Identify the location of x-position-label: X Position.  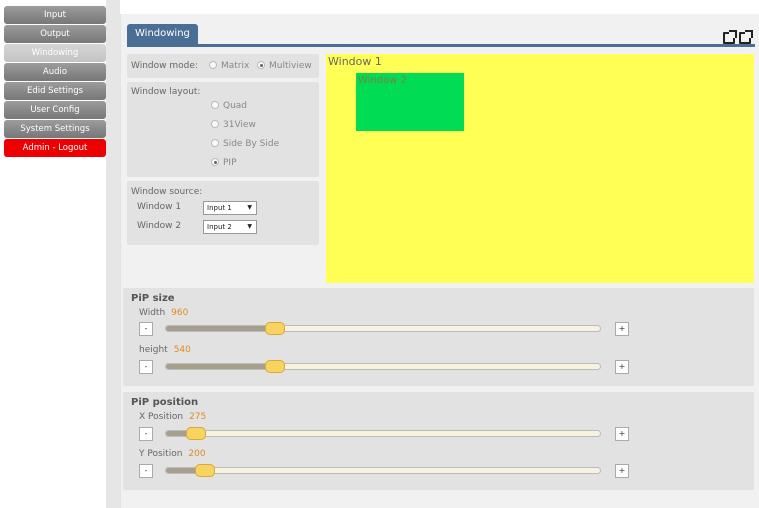
(161, 417).